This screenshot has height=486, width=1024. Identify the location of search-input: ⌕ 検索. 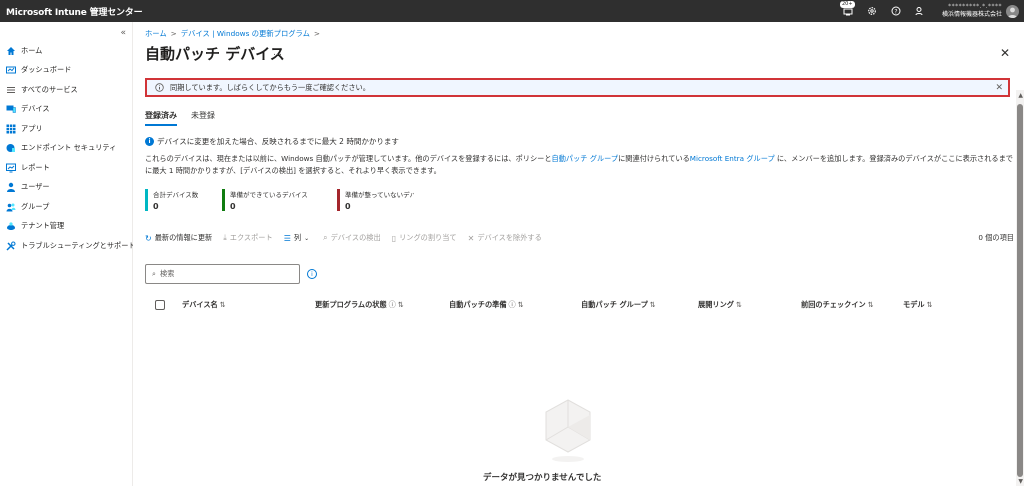
(222, 274).